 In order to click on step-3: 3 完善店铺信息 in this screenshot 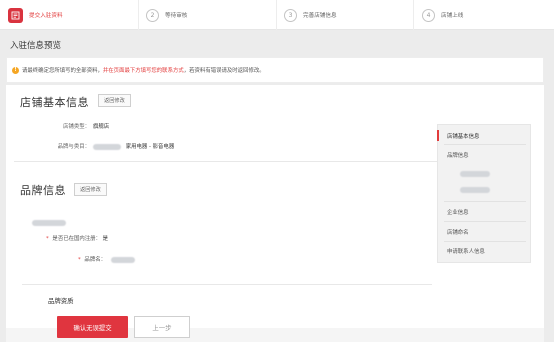, I will do `click(310, 15)`.